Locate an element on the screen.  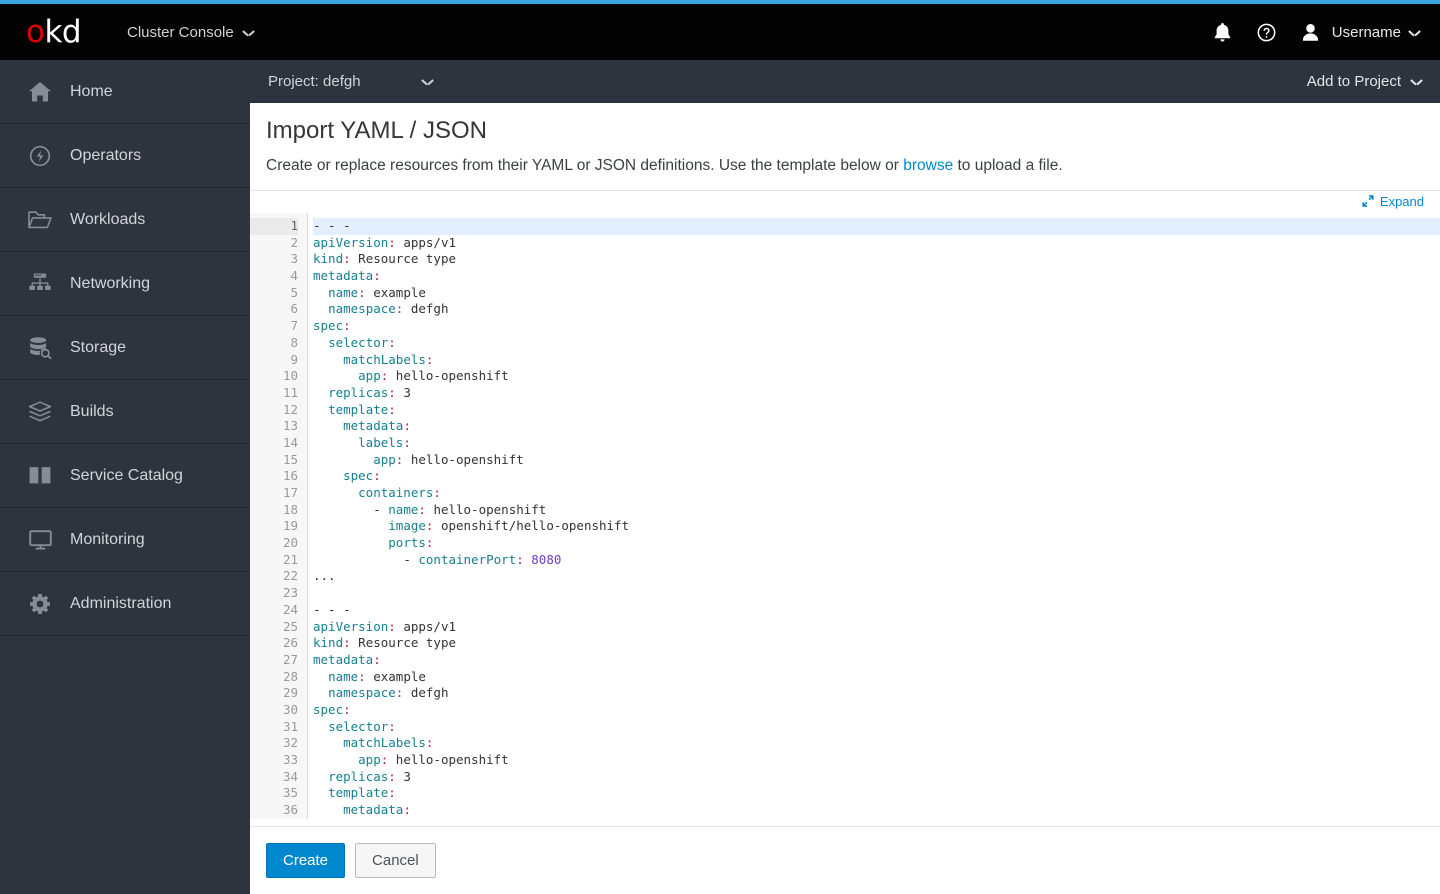
line-number: 31 is located at coordinates (290, 726).